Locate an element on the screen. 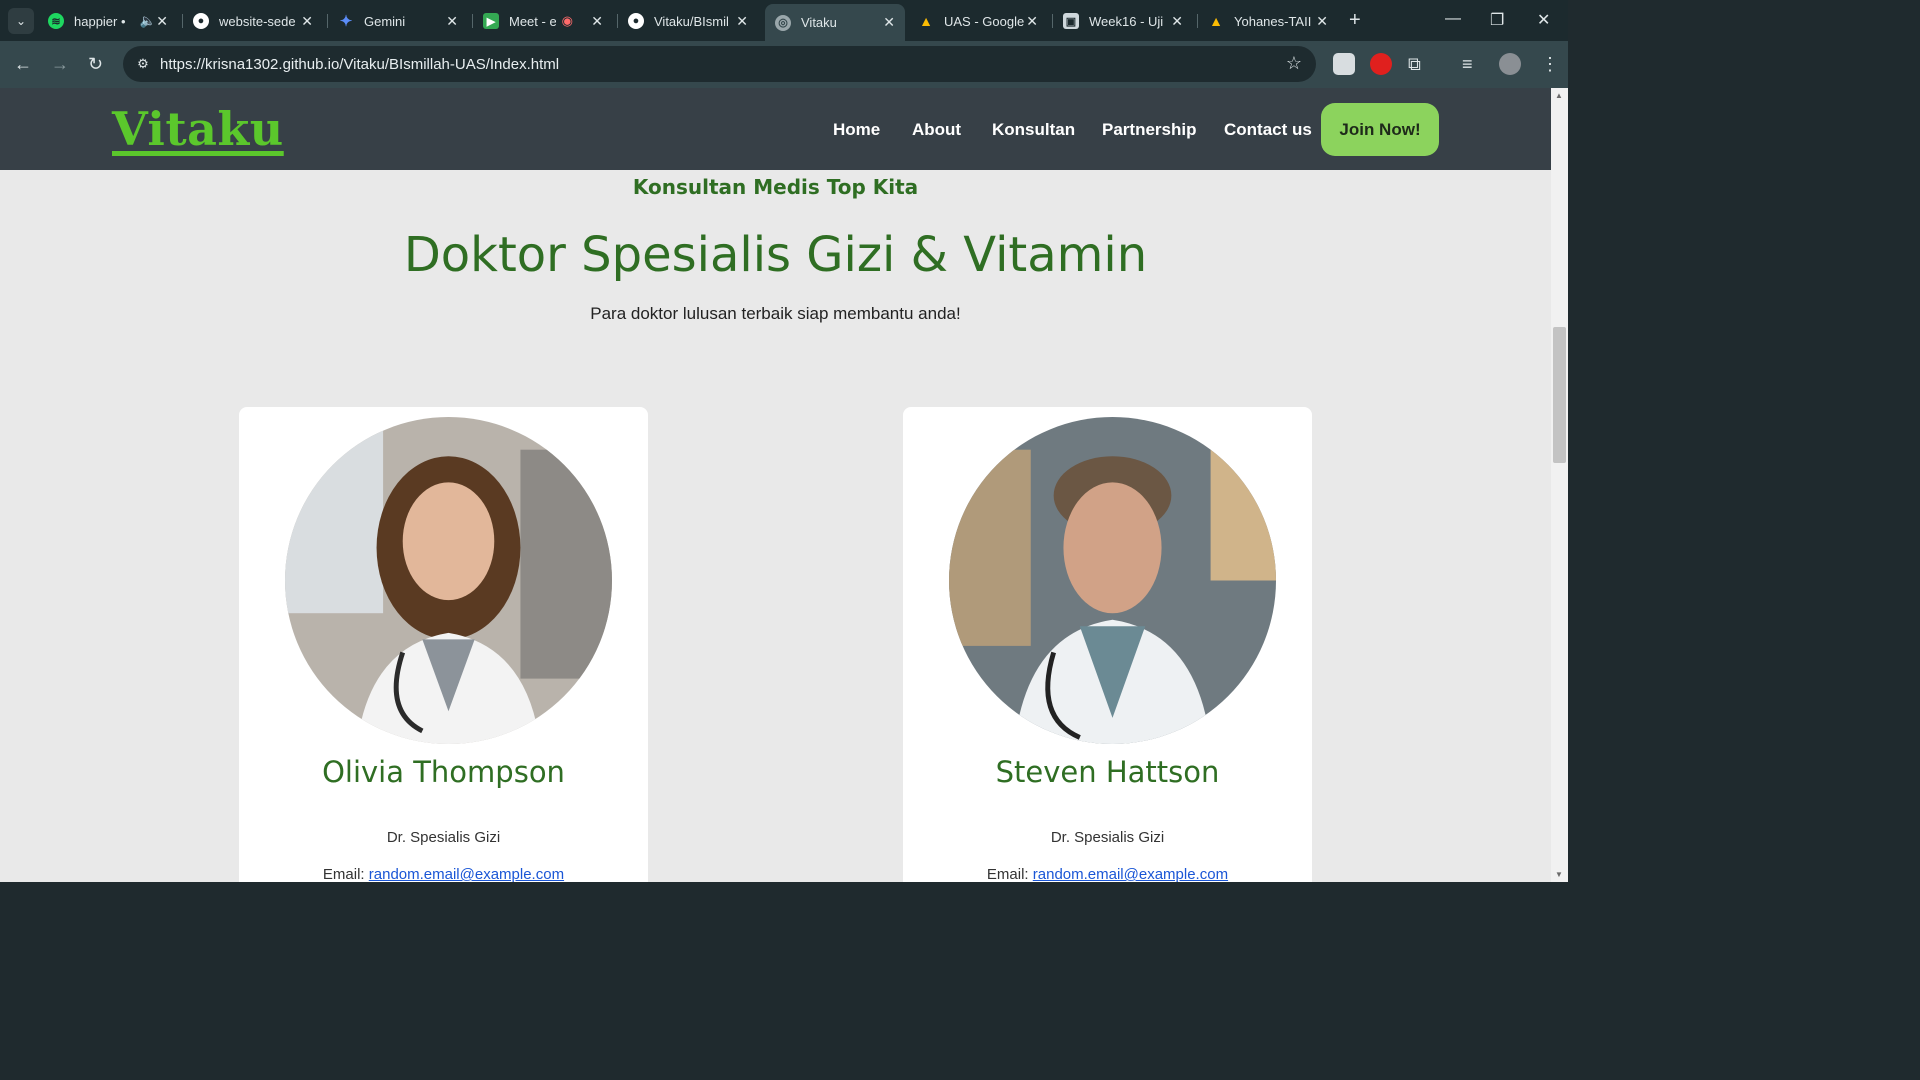 The height and width of the screenshot is (1080, 1920). gemini-icon: ✦ is located at coordinates (346, 21).